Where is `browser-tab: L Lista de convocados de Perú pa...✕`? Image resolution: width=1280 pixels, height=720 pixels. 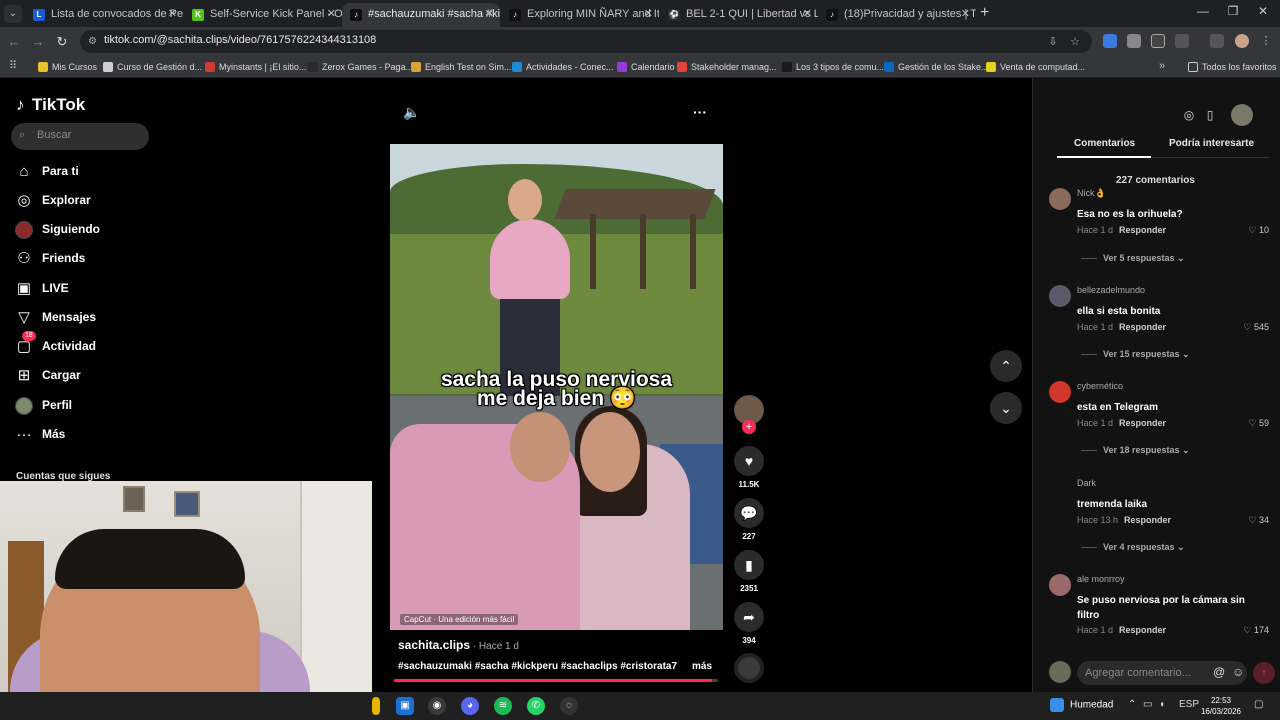 browser-tab: L Lista de convocados de Perú pa...✕ is located at coordinates (104, 15).